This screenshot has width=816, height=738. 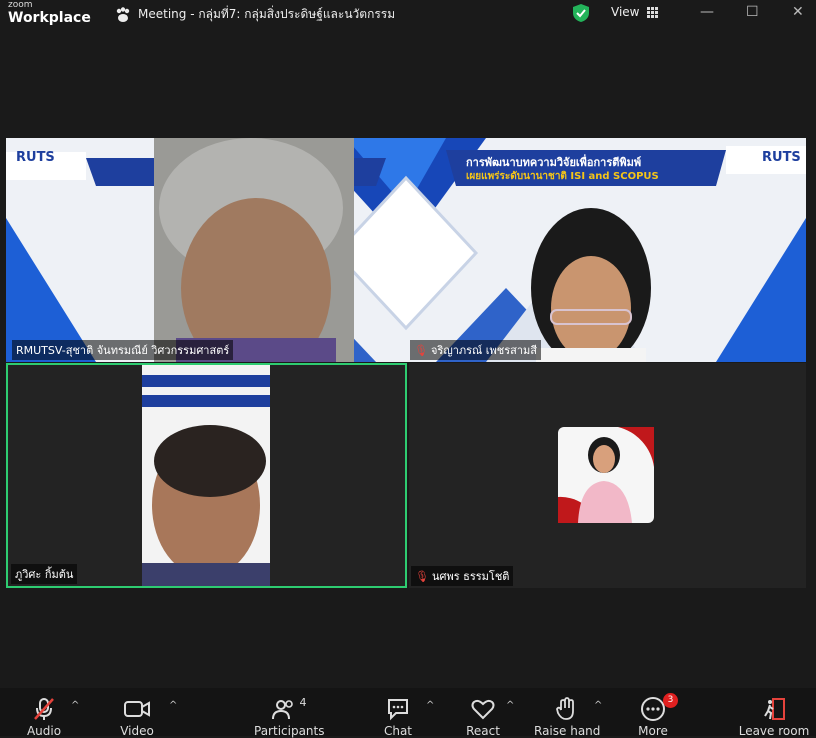 What do you see at coordinates (49, 18) in the screenshot?
I see `app-name-workplace: Workplace` at bounding box center [49, 18].